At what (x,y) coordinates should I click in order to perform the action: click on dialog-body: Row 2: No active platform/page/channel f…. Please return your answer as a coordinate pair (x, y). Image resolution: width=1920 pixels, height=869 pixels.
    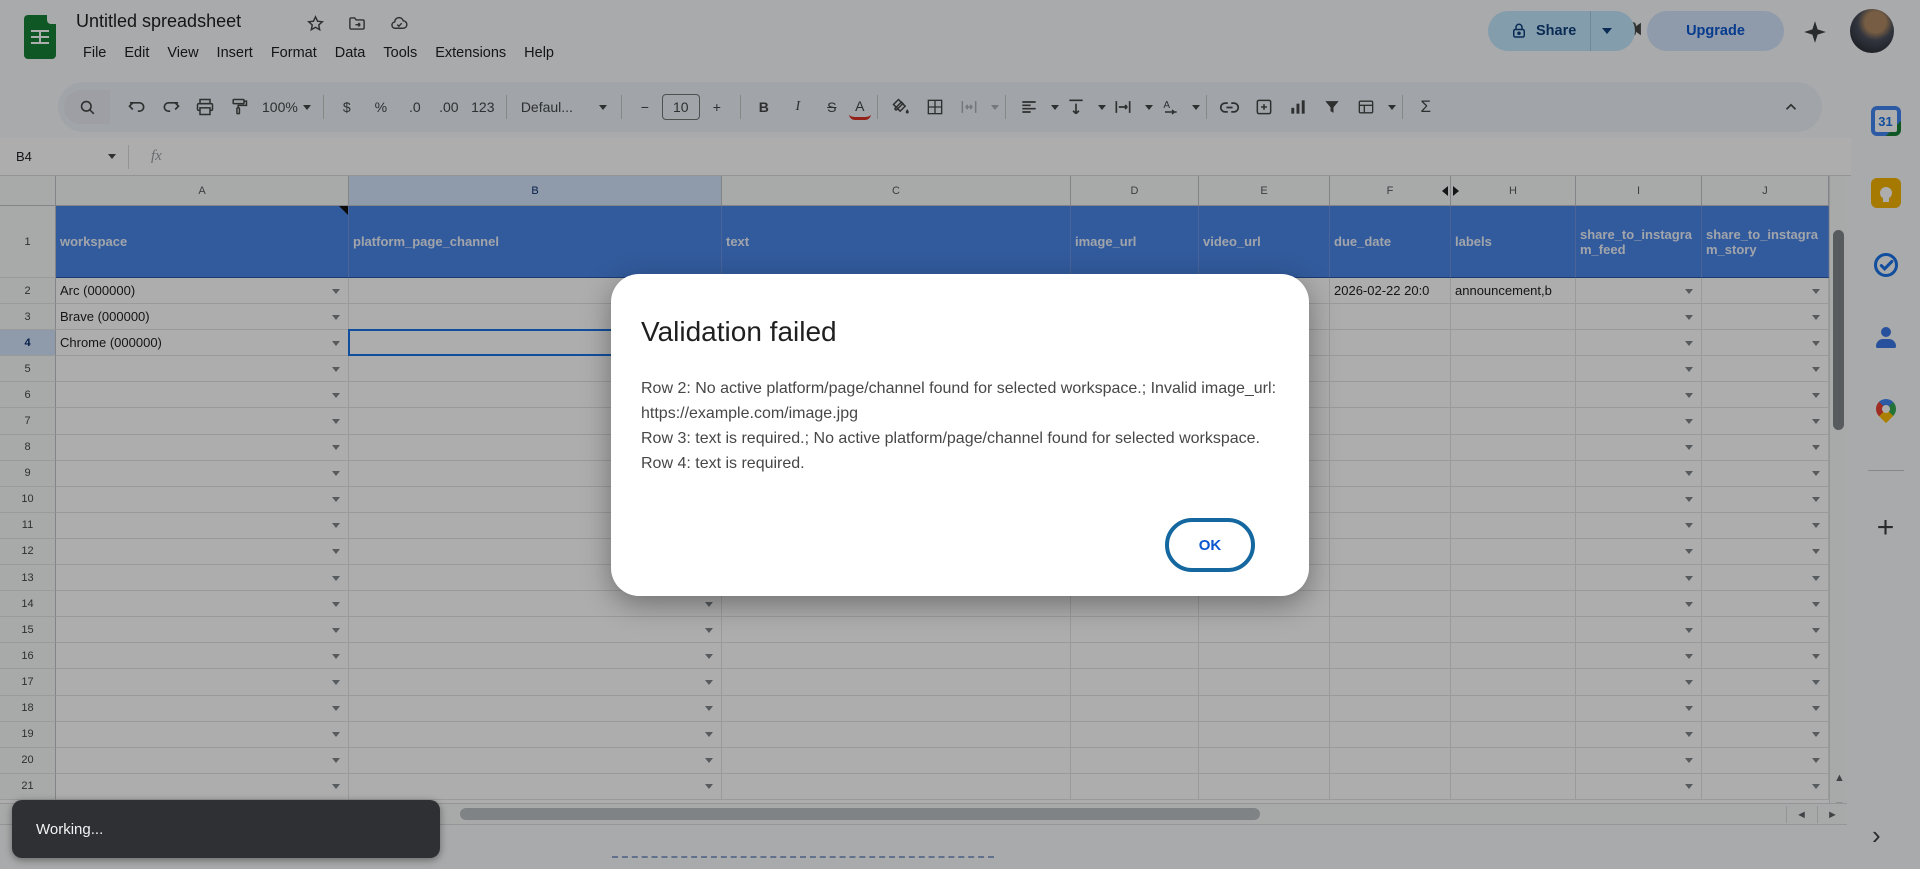
    Looking at the image, I should click on (961, 426).